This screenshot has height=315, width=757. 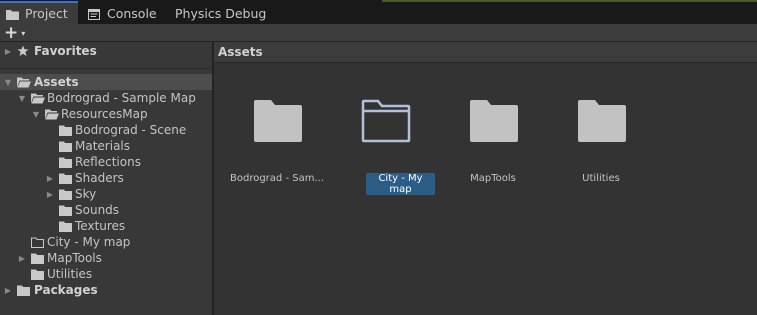 I want to click on add-asset-button: + ▾, so click(x=19, y=33).